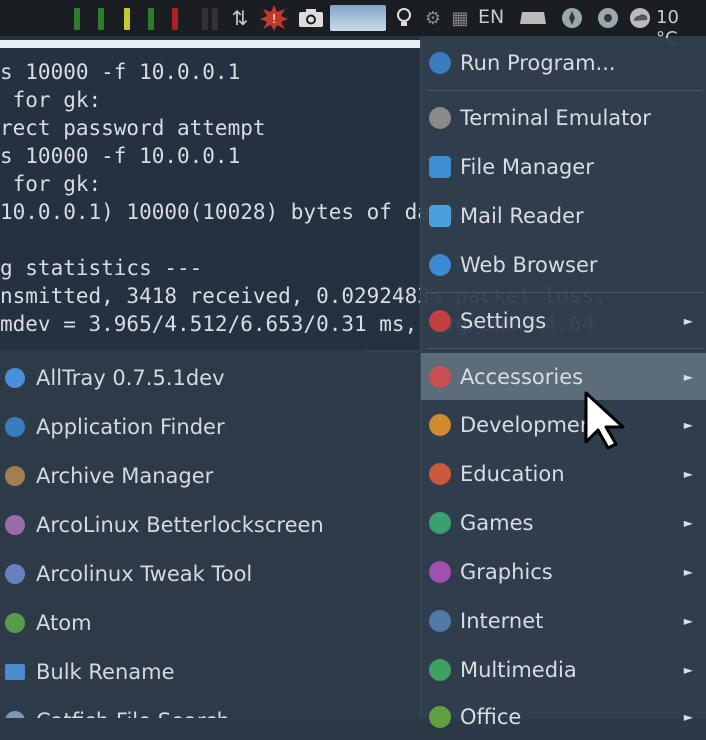 The width and height of the screenshot is (706, 740). I want to click on grid-icon: ▦, so click(460, 18).